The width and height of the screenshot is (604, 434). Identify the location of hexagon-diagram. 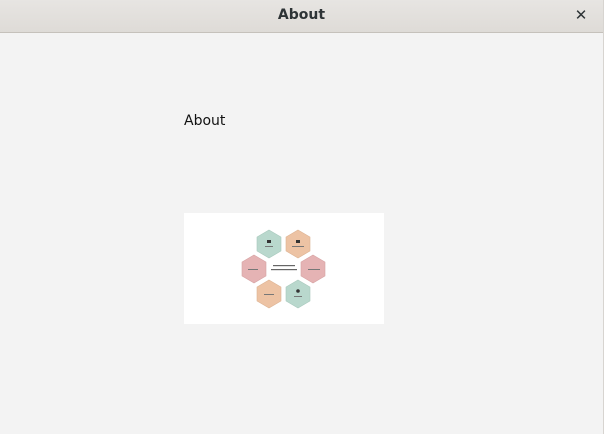
(283, 269).